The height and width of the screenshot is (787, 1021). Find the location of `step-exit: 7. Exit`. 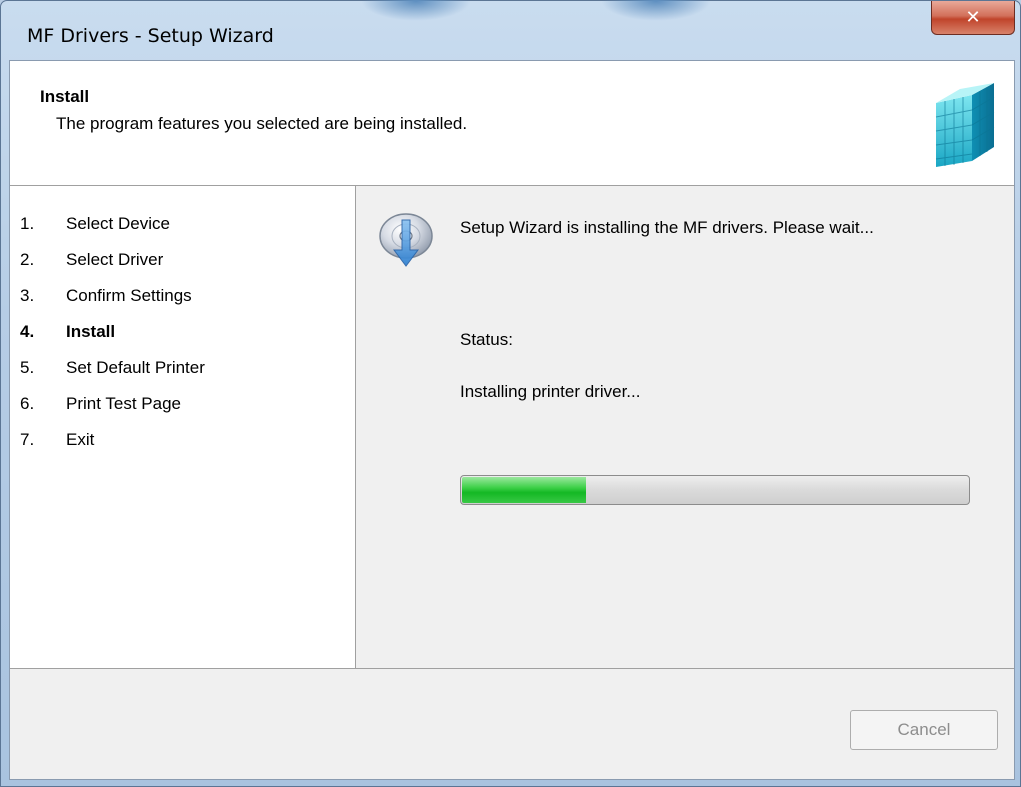

step-exit: 7. Exit is located at coordinates (57, 440).